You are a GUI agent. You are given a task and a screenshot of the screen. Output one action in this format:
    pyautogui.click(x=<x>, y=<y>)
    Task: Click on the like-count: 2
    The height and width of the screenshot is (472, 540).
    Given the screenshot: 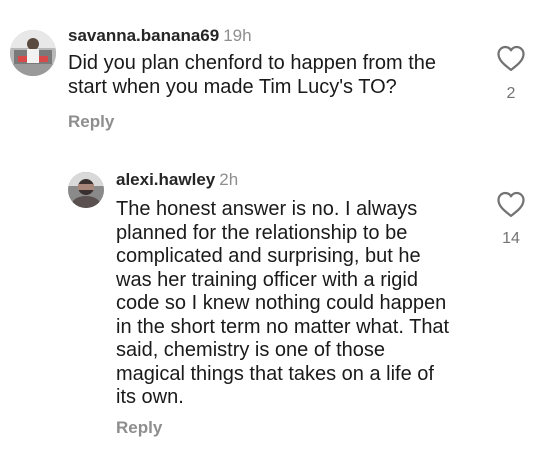 What is the action you would take?
    pyautogui.click(x=511, y=93)
    